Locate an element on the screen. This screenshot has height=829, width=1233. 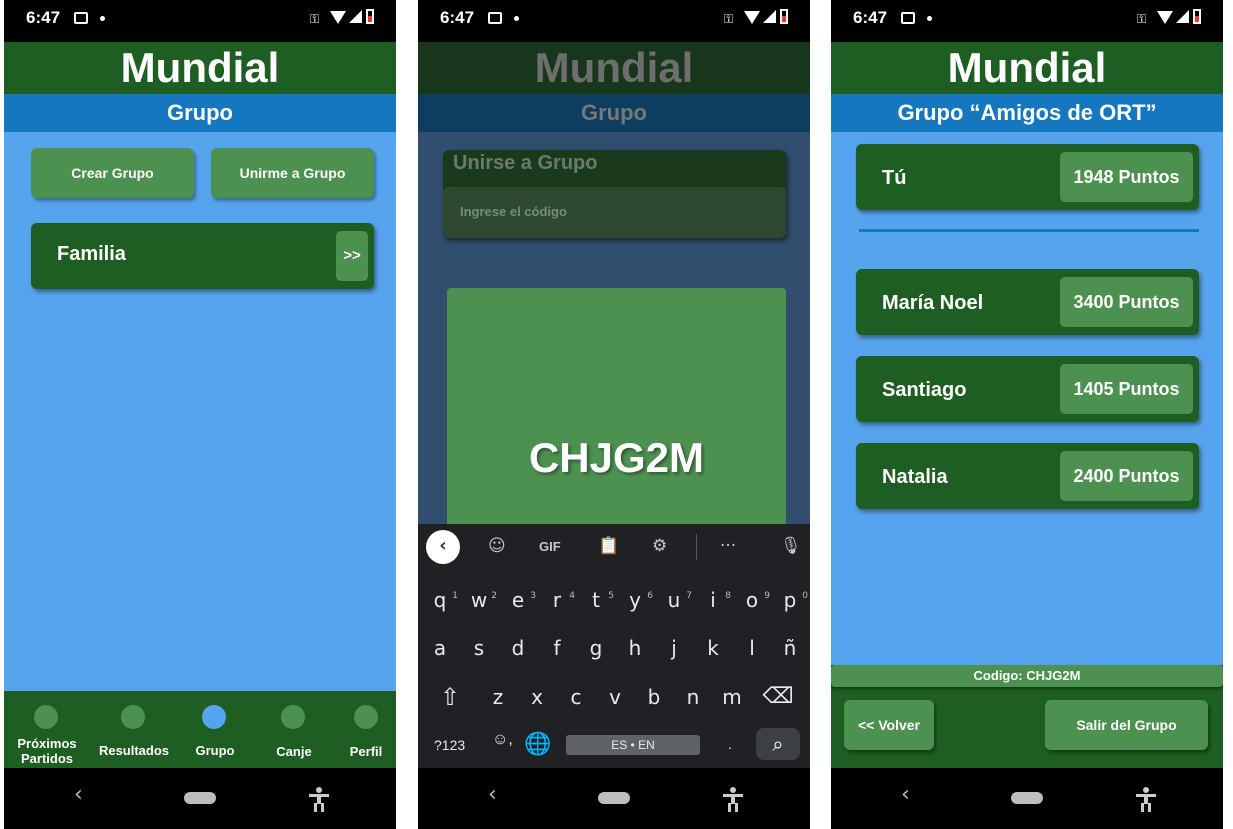
member-card: Santiago 1405 Puntos is located at coordinates (1027, 389).